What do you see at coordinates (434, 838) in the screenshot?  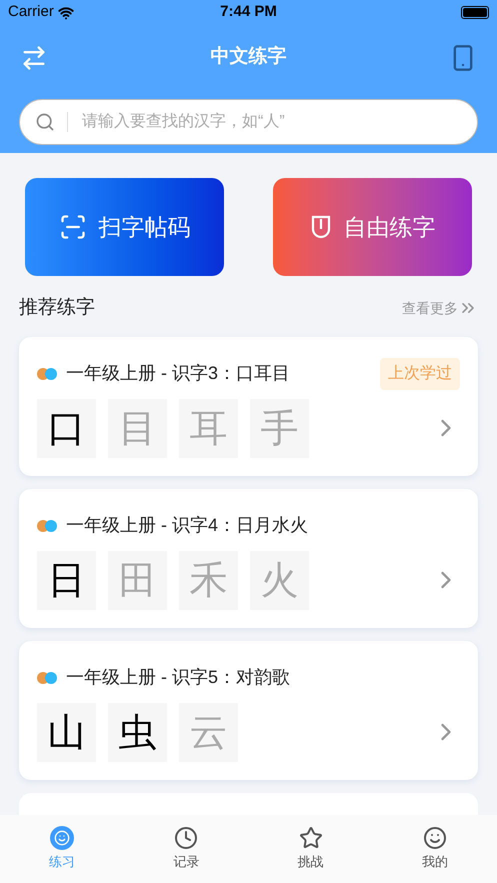 I see `face-icon` at bounding box center [434, 838].